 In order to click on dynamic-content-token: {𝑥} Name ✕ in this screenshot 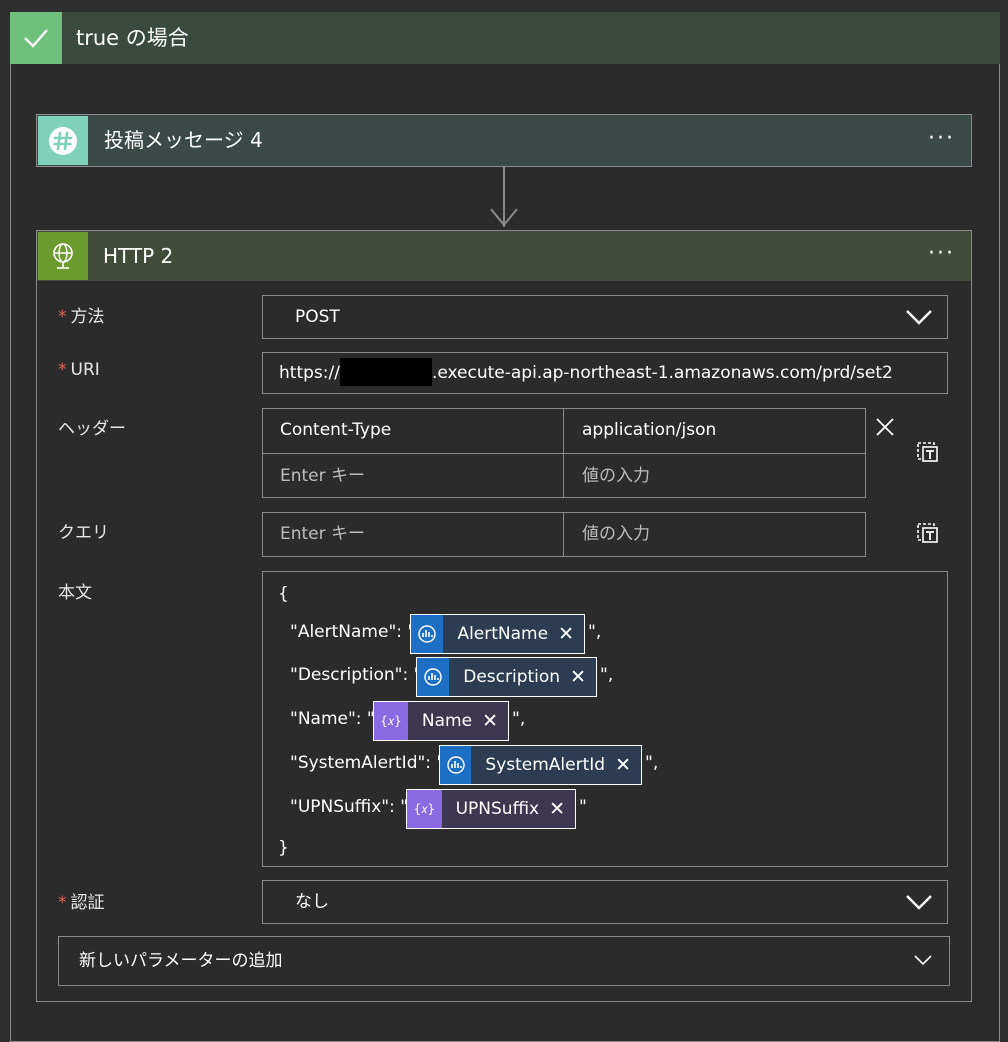, I will do `click(441, 721)`.